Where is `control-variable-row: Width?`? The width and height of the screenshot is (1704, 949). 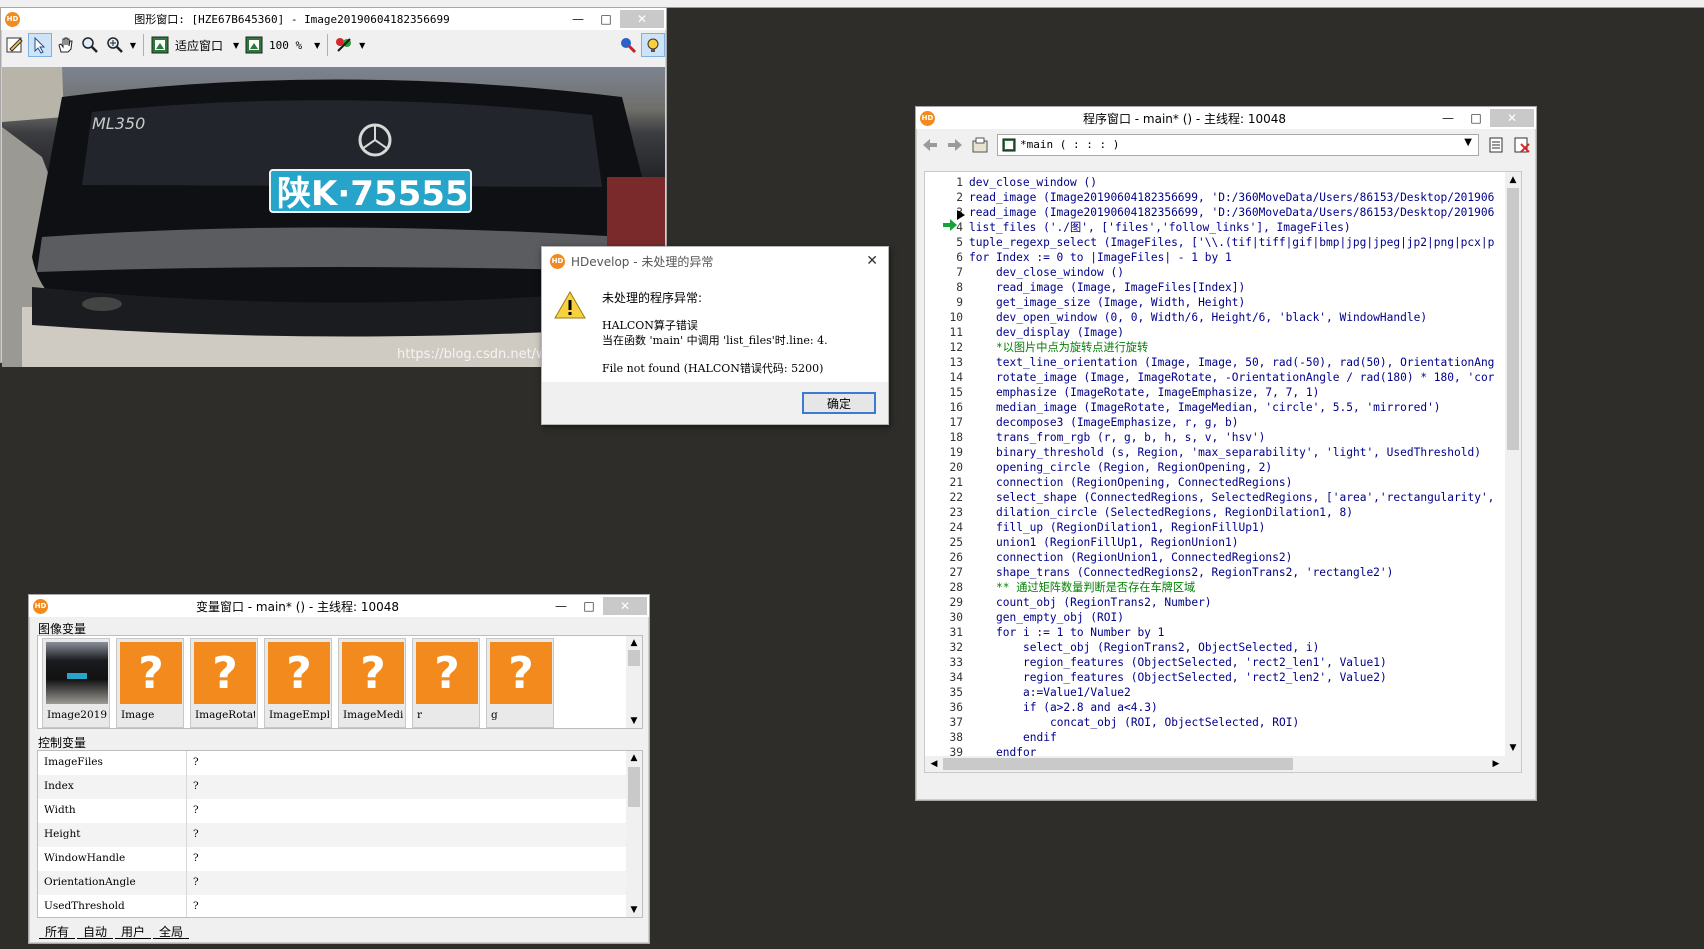 control-variable-row: Width? is located at coordinates (332, 811).